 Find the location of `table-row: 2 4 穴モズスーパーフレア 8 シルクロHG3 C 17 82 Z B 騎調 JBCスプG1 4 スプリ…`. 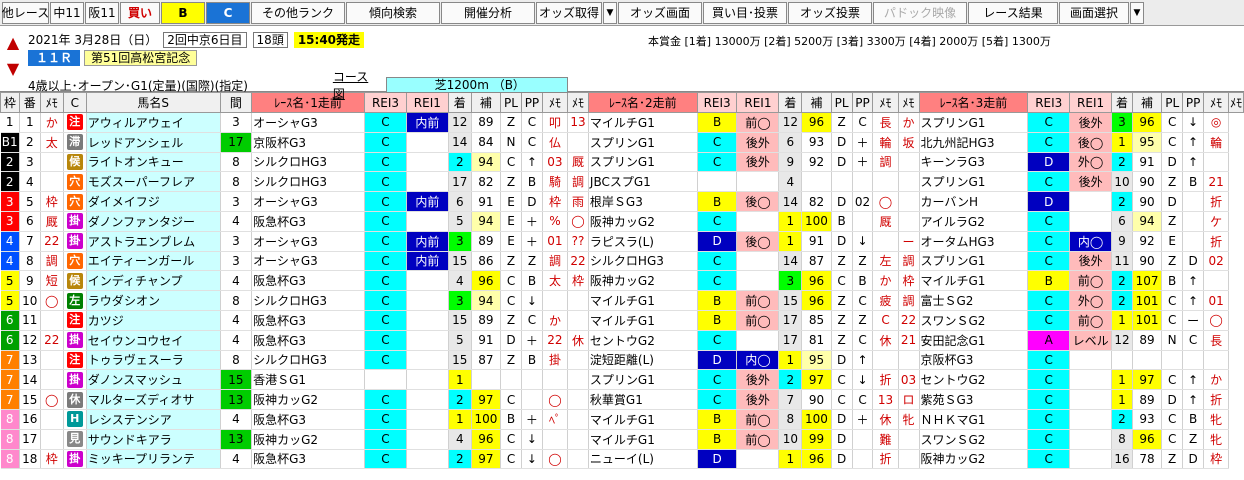

table-row: 2 4 穴モズスーパーフレア 8 シルクロHG3 C 17 82 Z B 騎調 JBCスプG1 4 スプリ… is located at coordinates (622, 182).